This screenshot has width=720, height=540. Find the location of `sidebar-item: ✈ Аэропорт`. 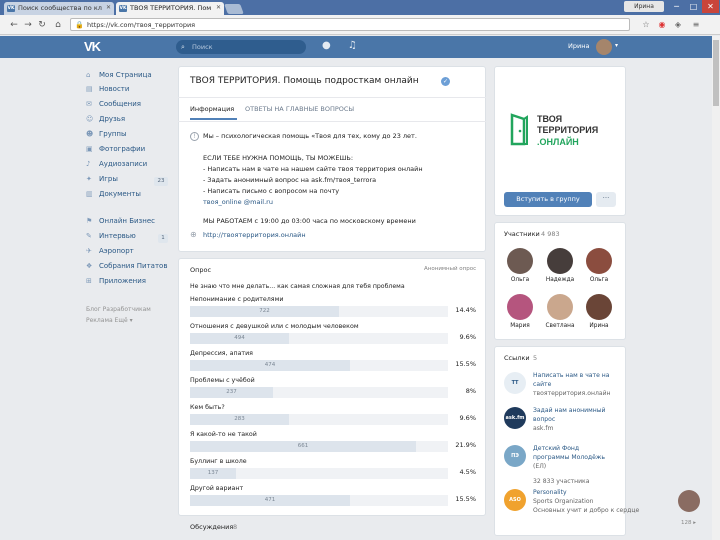

sidebar-item: ✈ Аэропорт is located at coordinates (110, 251).